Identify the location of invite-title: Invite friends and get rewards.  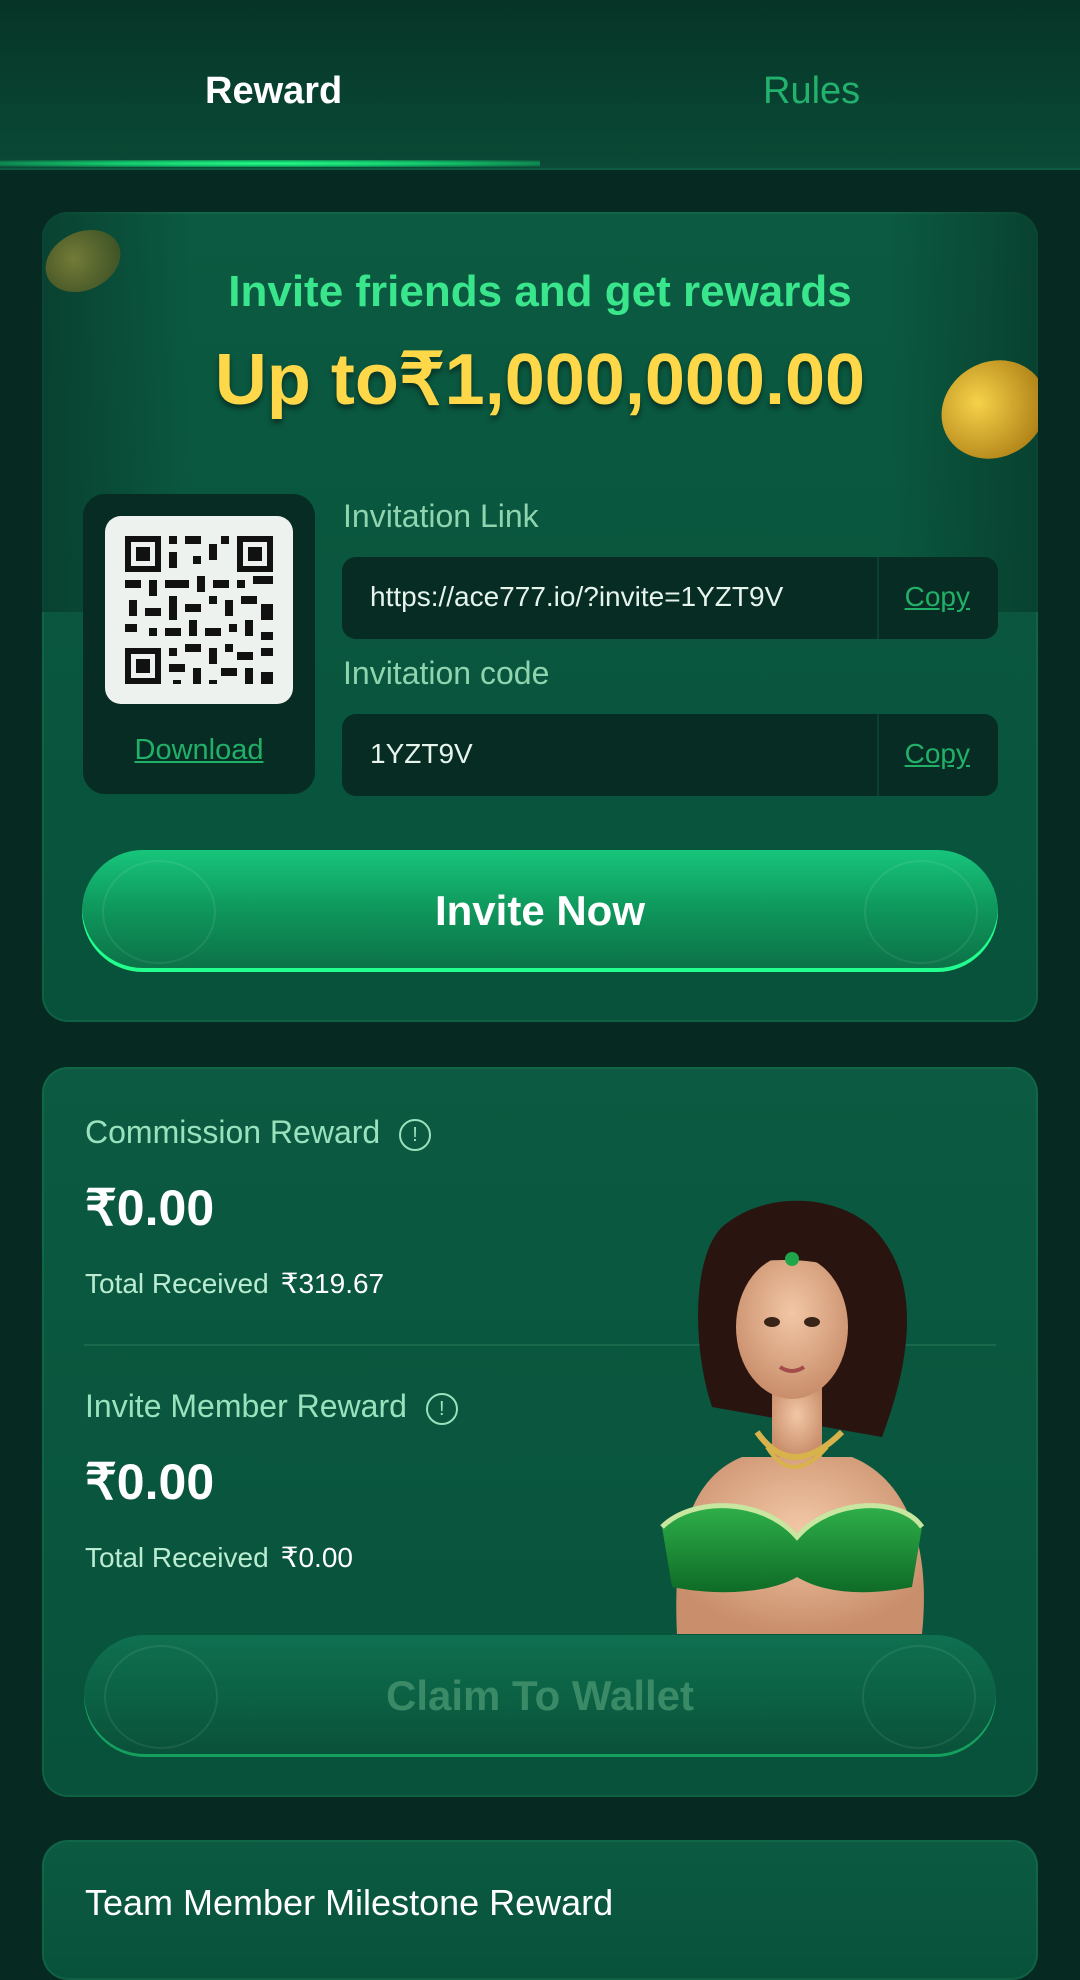
(540, 291).